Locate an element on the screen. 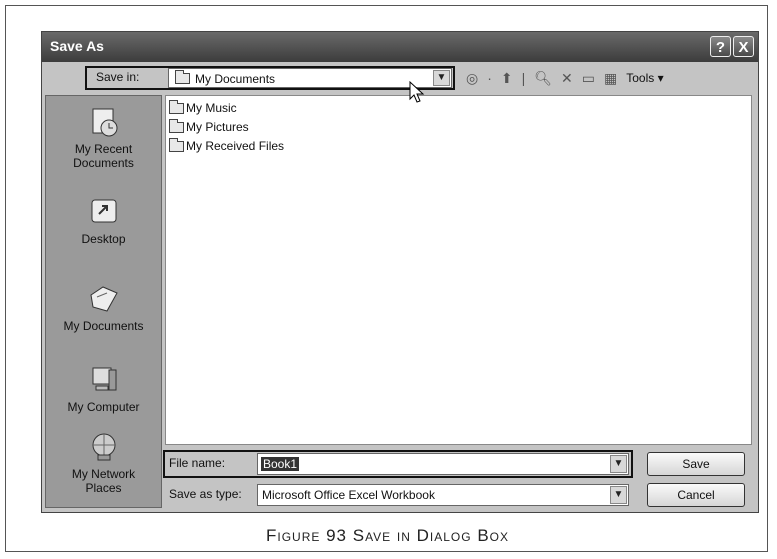 The width and height of the screenshot is (777, 559). place-my-computer: My Computer is located at coordinates (103, 389).